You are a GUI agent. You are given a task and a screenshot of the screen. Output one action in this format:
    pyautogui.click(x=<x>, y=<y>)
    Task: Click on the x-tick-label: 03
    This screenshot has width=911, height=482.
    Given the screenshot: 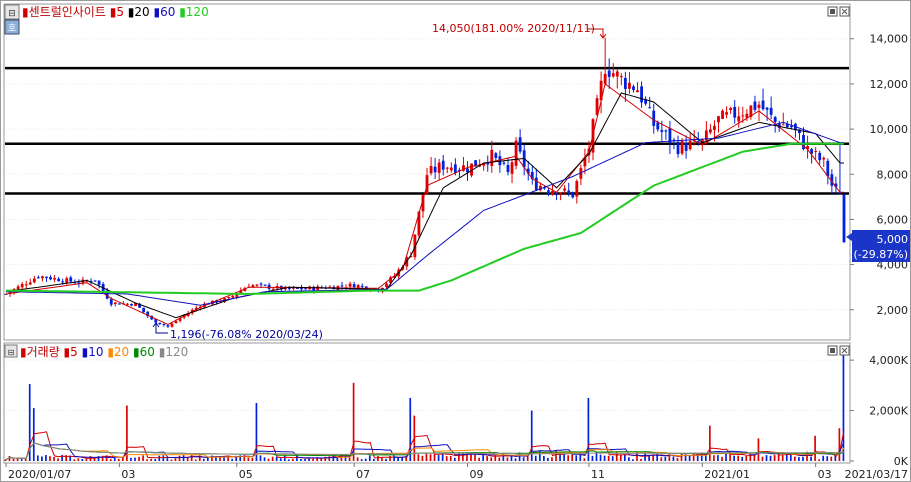 What is the action you would take?
    pyautogui.click(x=825, y=474)
    